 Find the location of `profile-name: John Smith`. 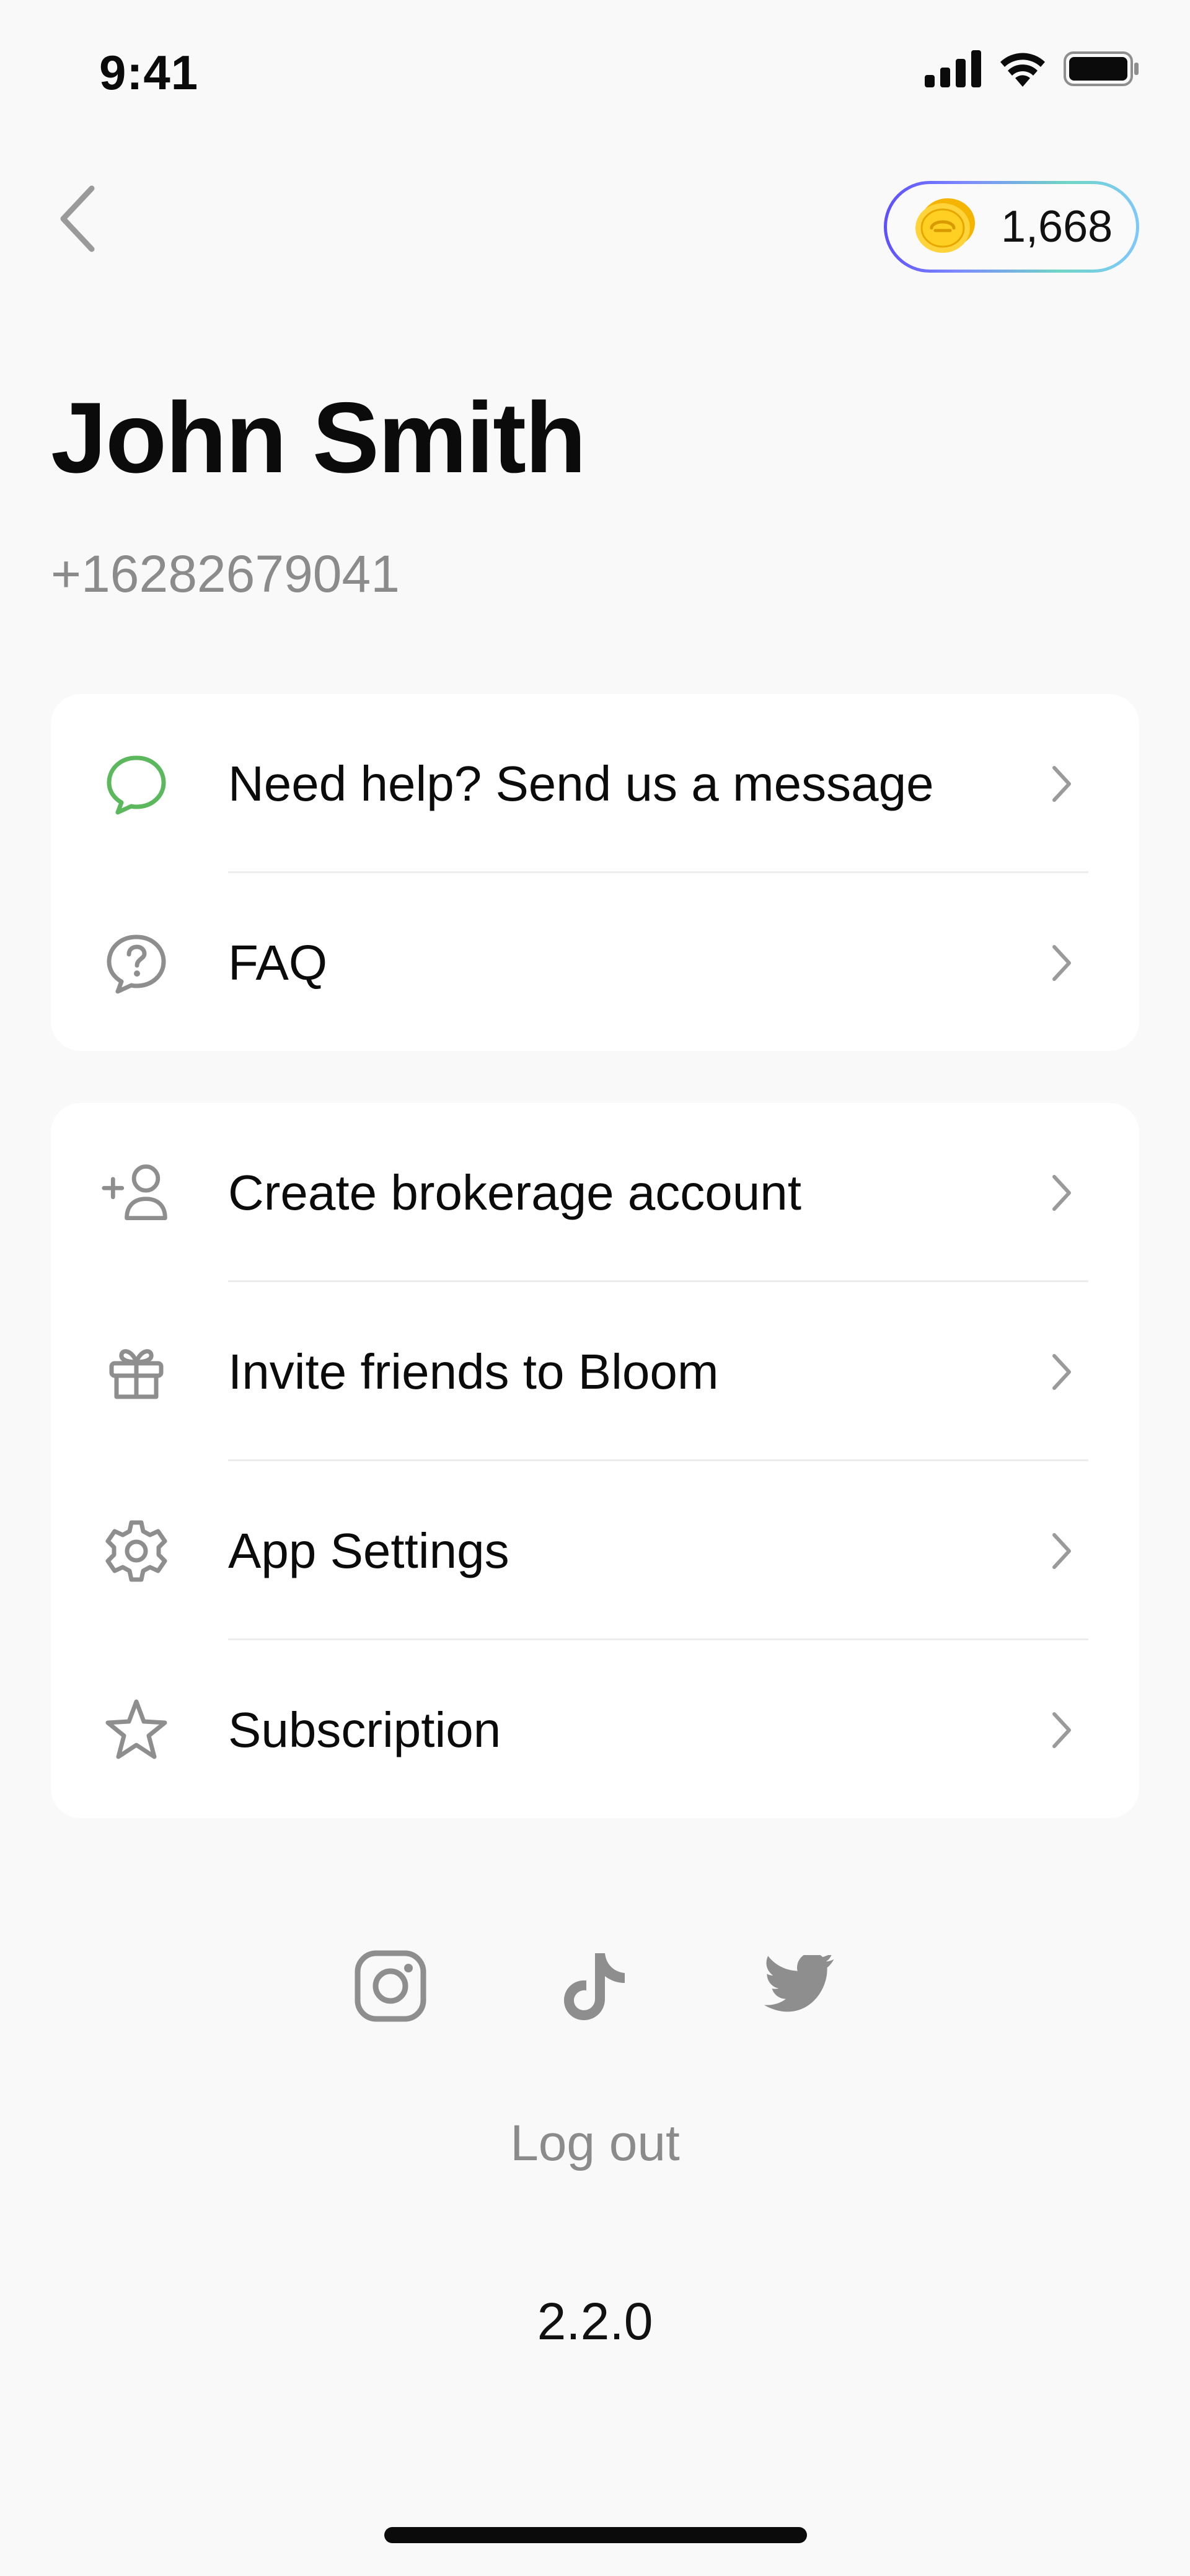

profile-name: John Smith is located at coordinates (318, 438).